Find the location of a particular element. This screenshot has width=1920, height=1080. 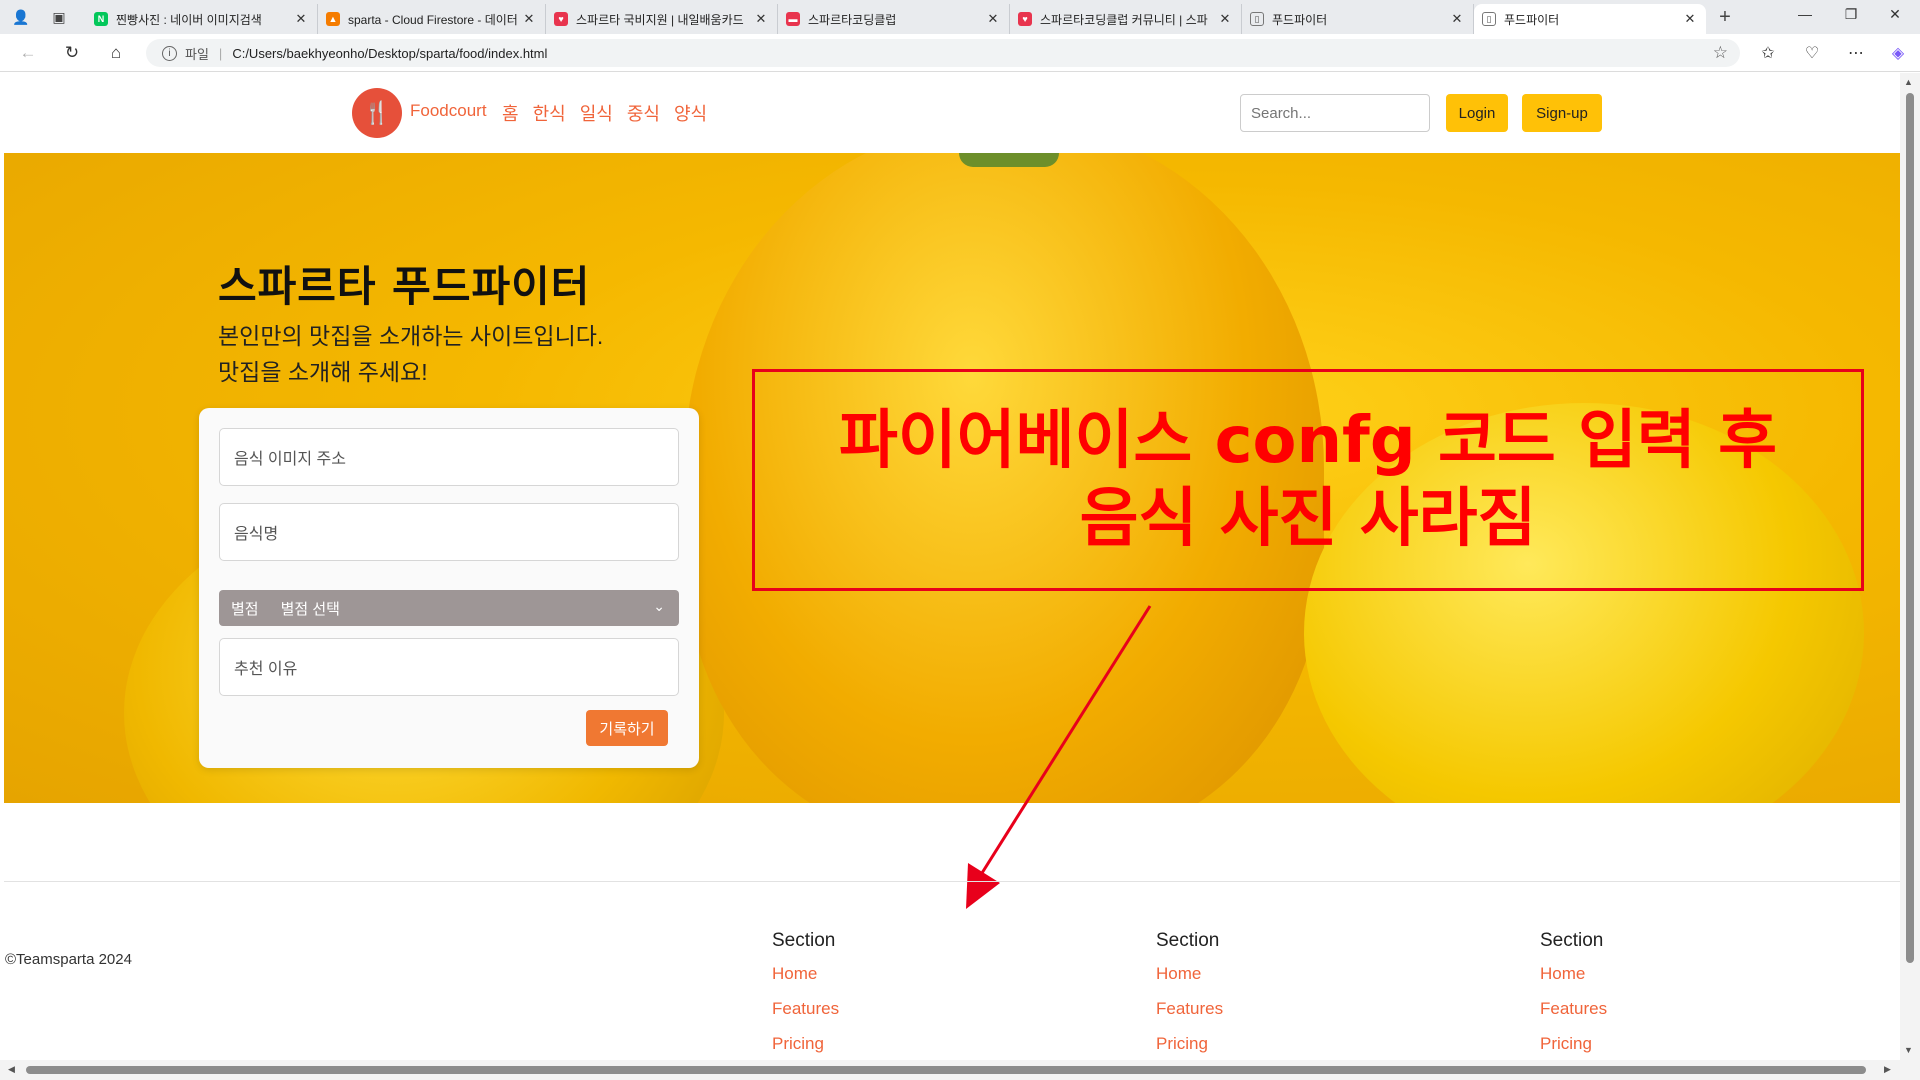

new-tab-icon: + is located at coordinates (1725, 17).